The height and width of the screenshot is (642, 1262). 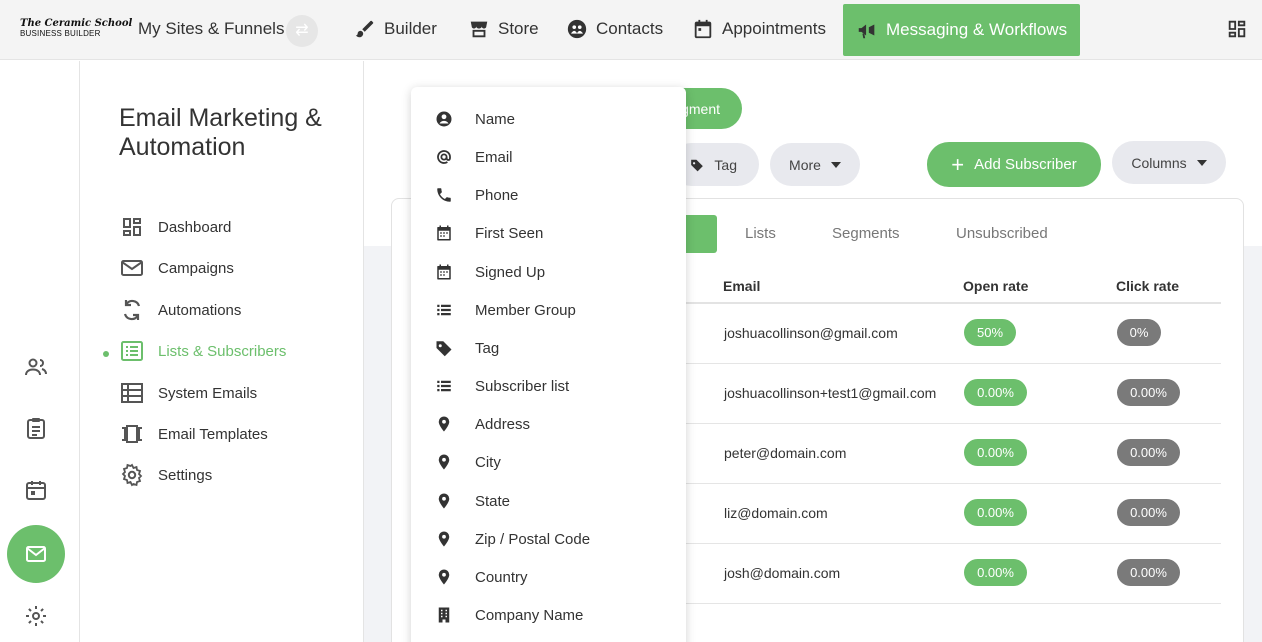 I want to click on column-option-country: Country, so click(x=481, y=577).